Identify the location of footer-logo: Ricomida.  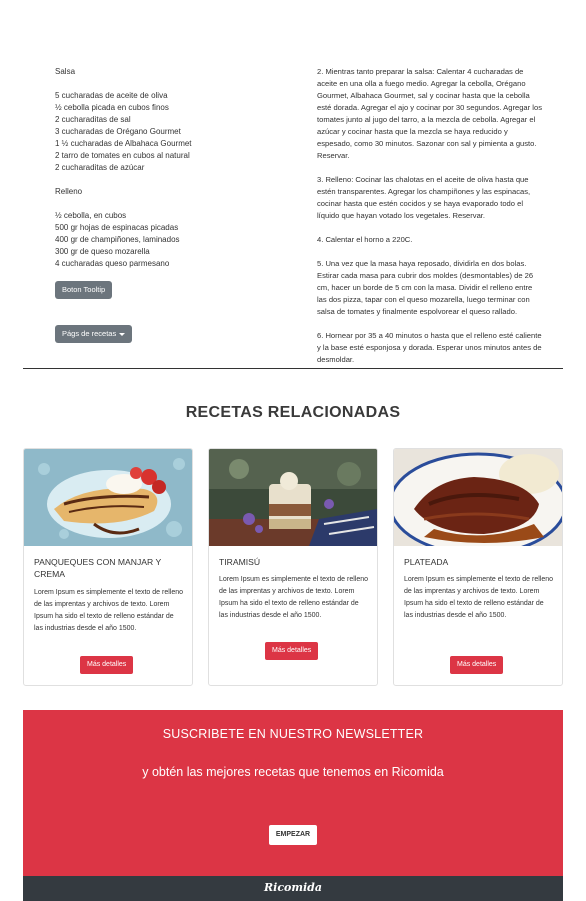
(293, 887).